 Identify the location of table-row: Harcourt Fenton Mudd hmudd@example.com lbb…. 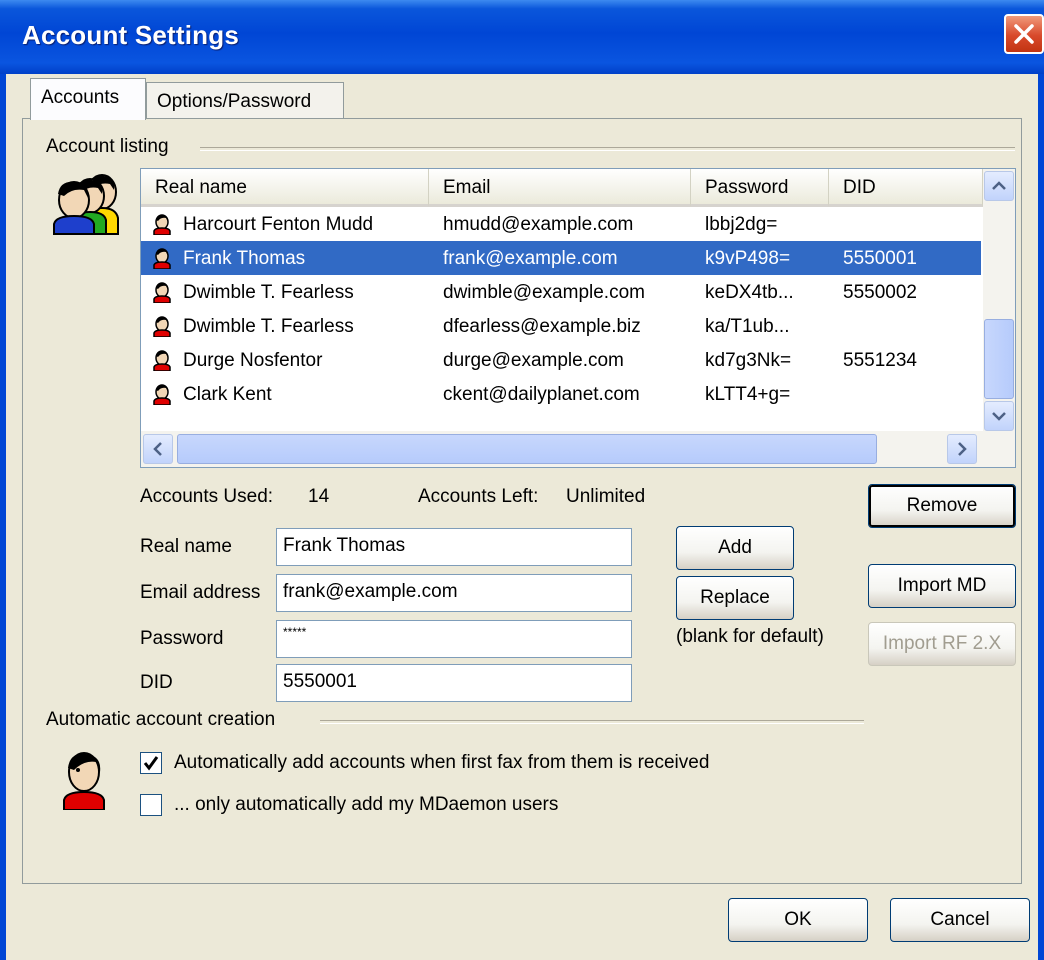
(561, 224).